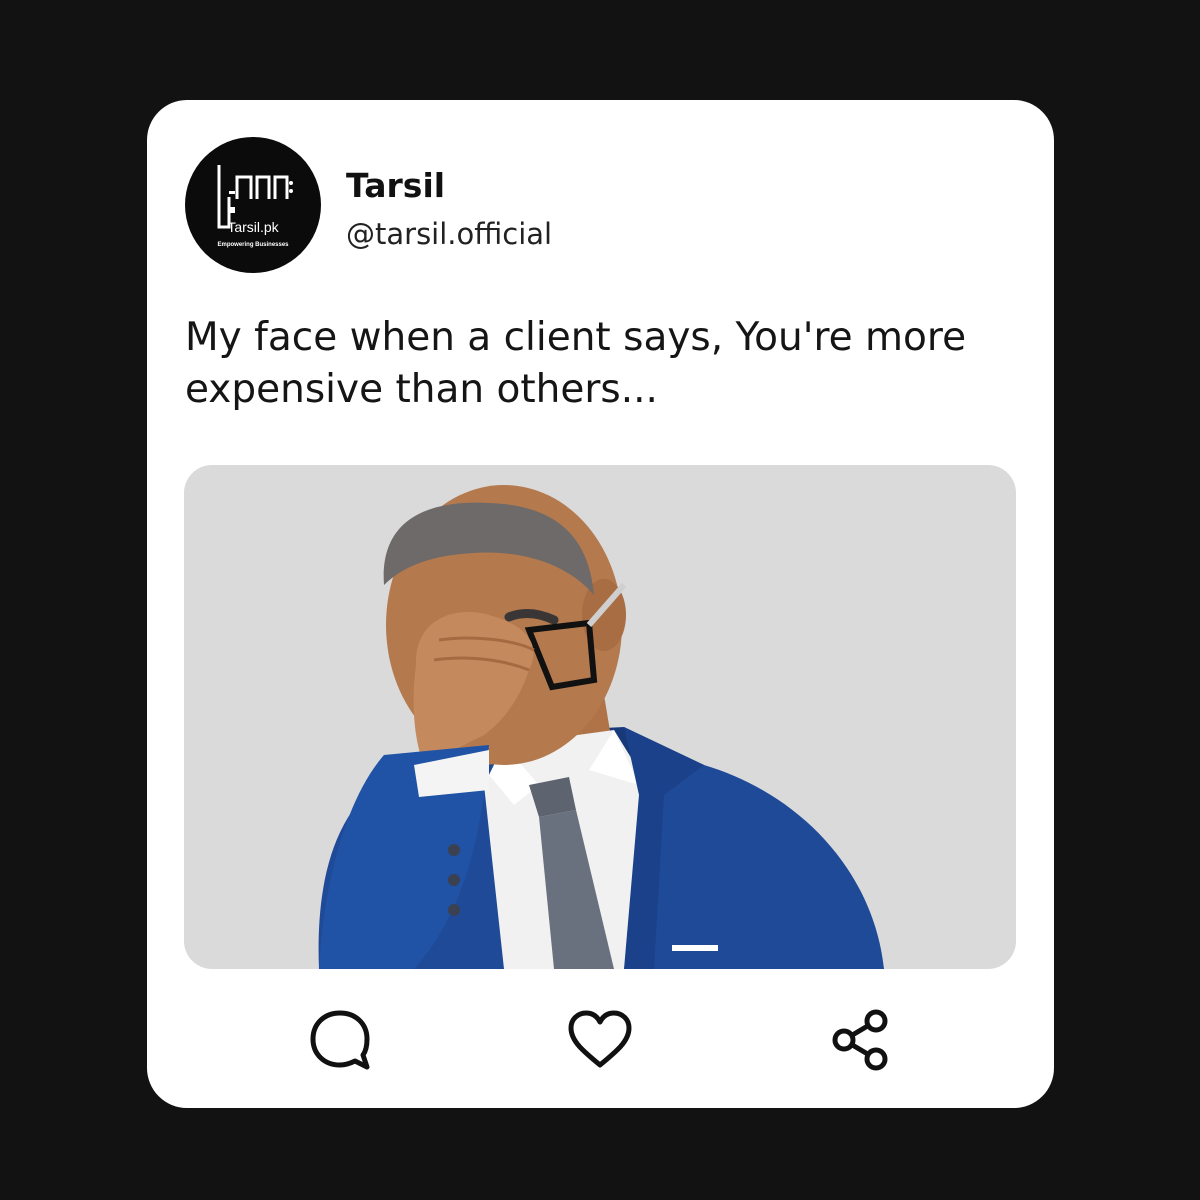  I want to click on heart-icon, so click(600, 1039).